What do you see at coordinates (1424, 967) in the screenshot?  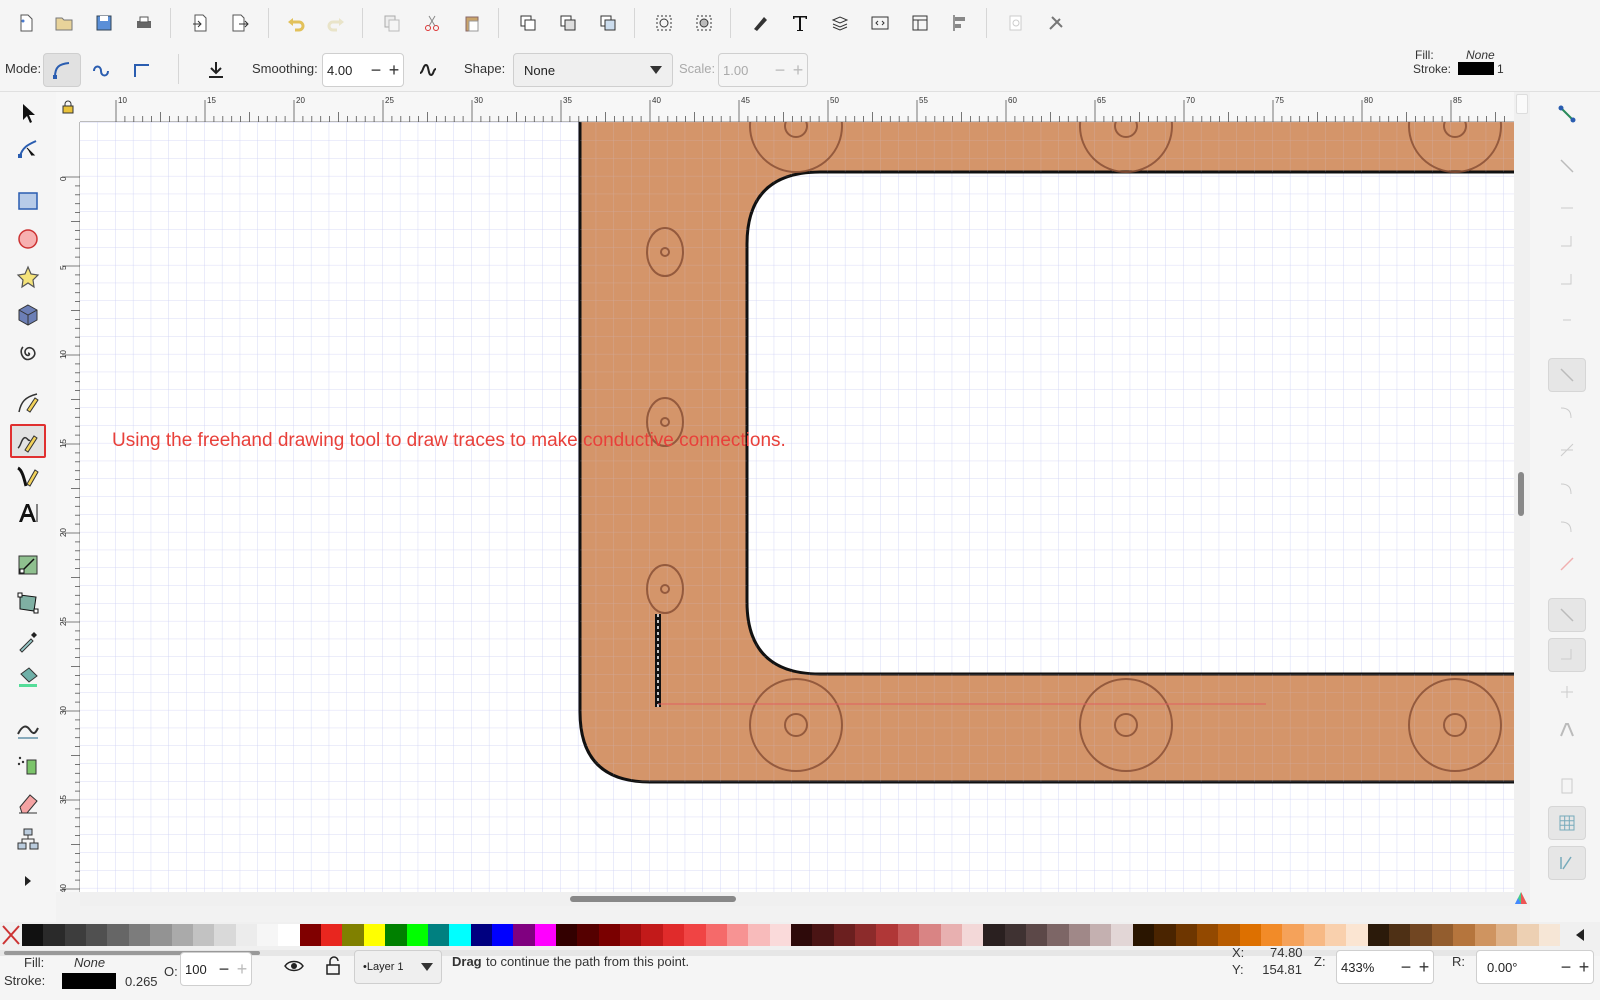 I see `zoom-in-button: +` at bounding box center [1424, 967].